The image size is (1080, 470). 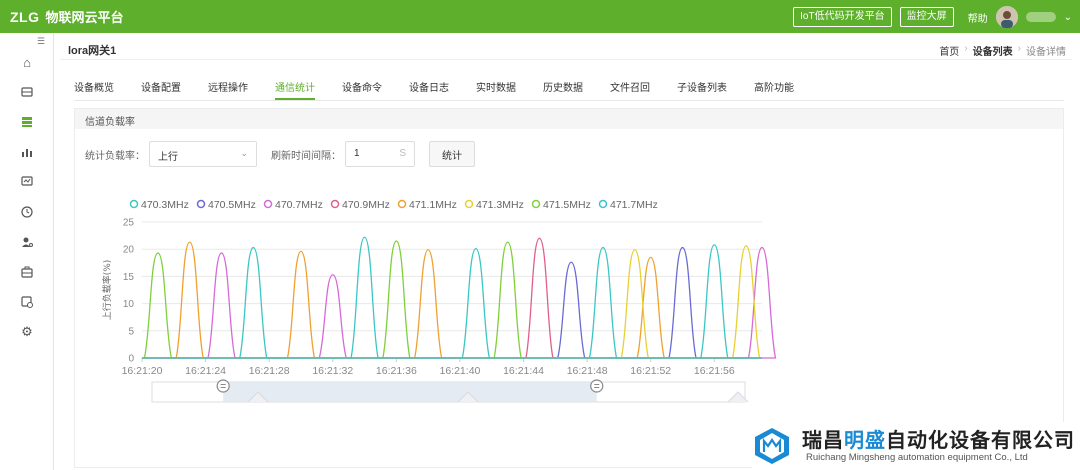 What do you see at coordinates (714, 371) in the screenshot?
I see `x-tick-label: 16:21:56` at bounding box center [714, 371].